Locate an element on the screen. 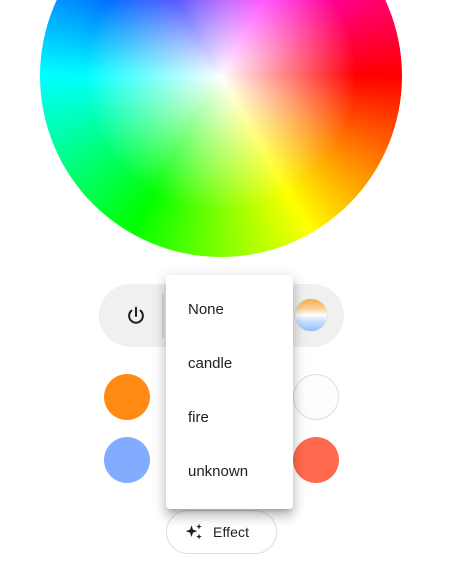  control-divider is located at coordinates (163, 316).